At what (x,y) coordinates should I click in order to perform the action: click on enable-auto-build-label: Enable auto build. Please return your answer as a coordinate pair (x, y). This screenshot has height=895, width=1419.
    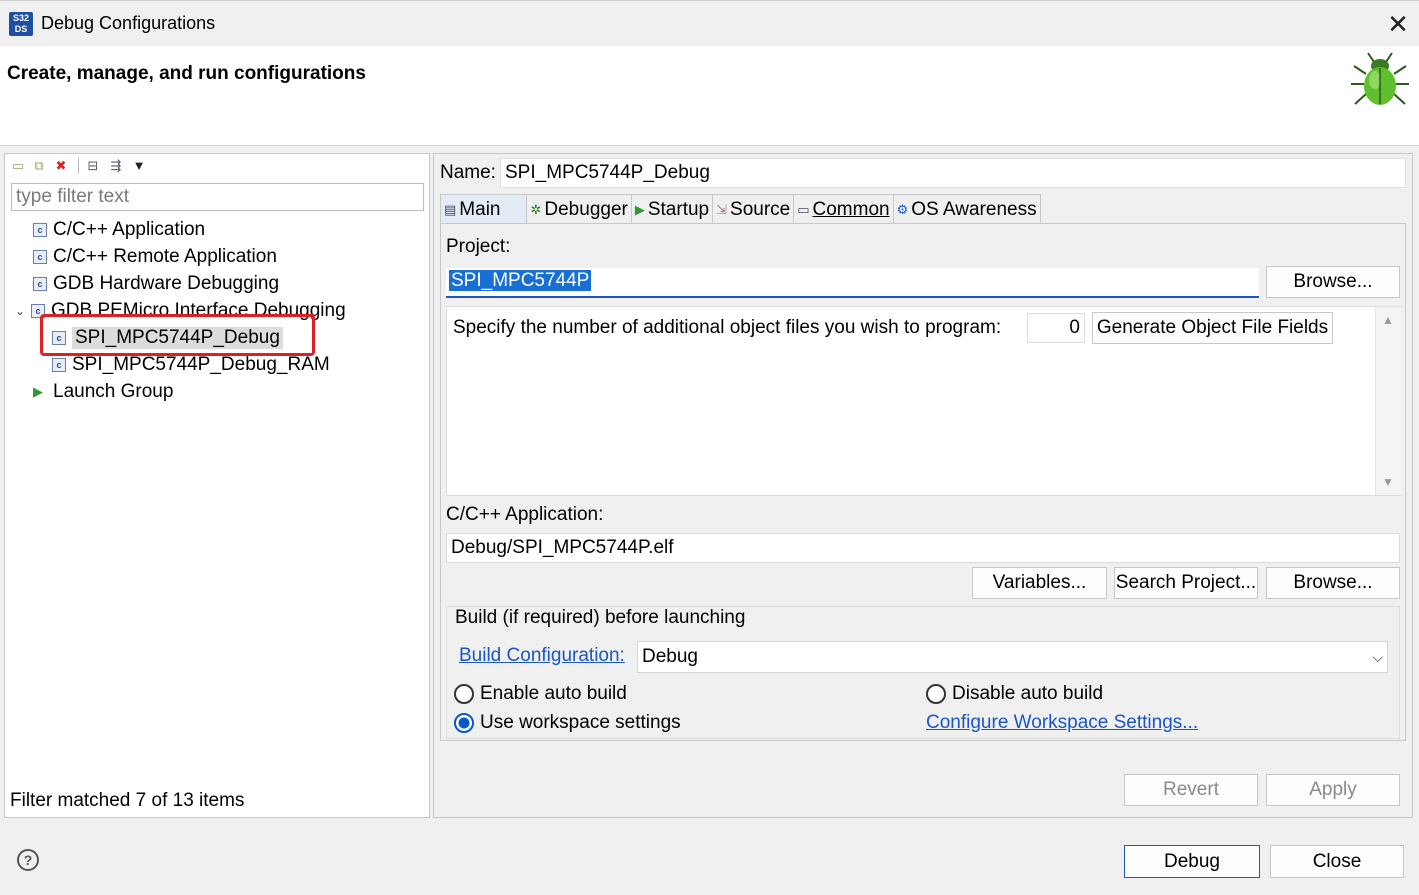
    Looking at the image, I should click on (553, 693).